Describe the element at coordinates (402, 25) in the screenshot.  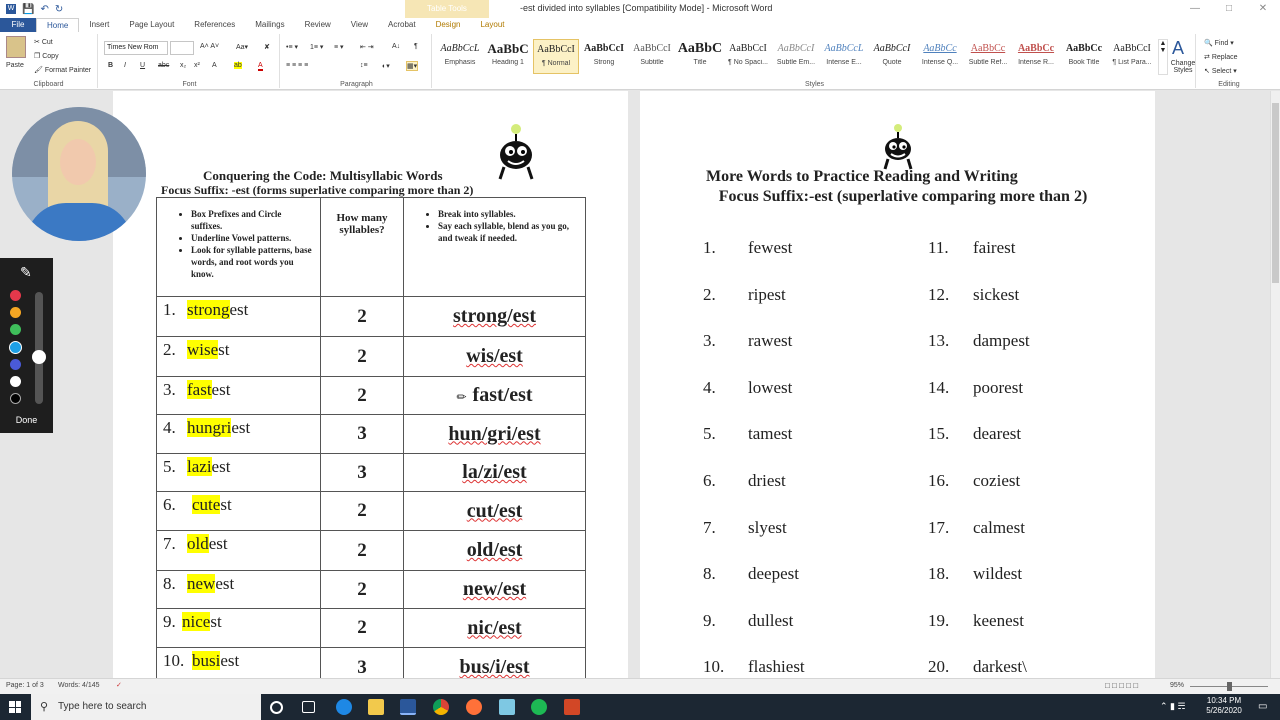
I see `tab-acrobat: Acrobat` at that location.